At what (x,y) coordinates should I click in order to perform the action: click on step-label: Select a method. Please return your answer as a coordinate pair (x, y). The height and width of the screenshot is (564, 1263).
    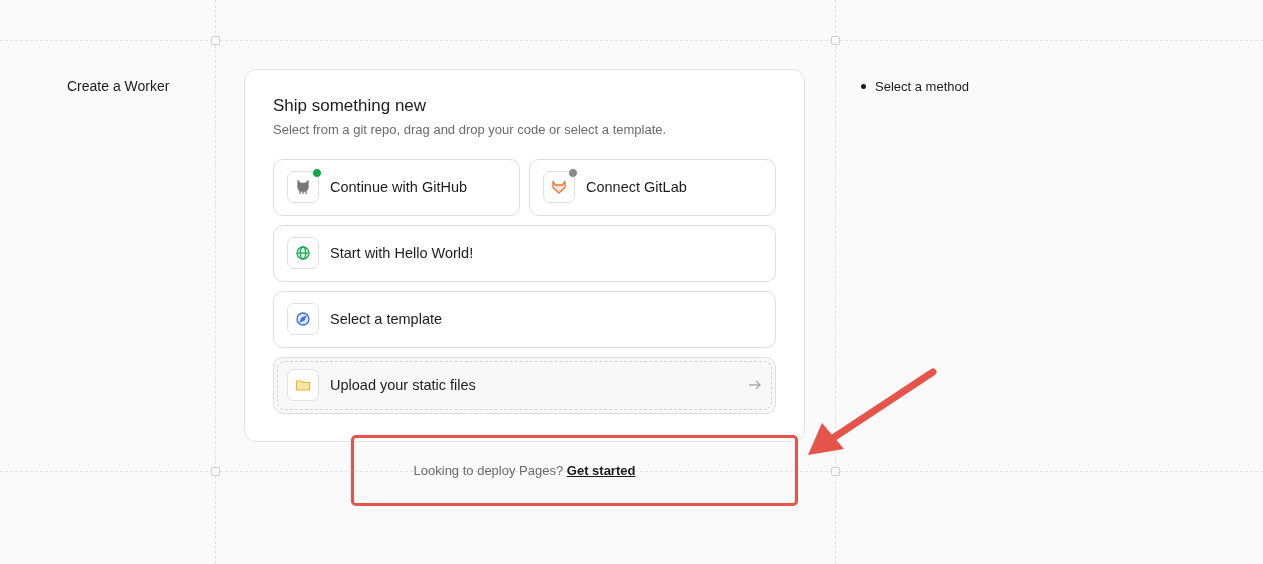
    Looking at the image, I should click on (922, 87).